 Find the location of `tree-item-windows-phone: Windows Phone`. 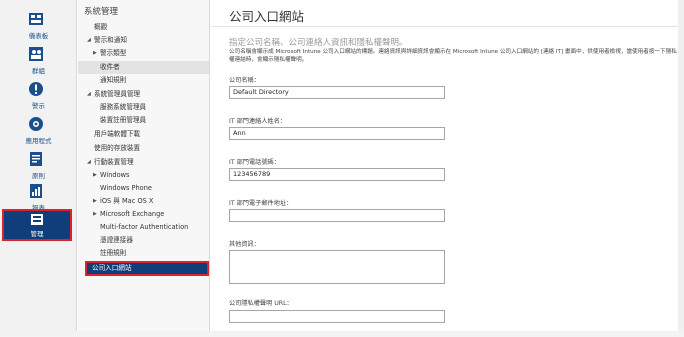

tree-item-windows-phone: Windows Phone is located at coordinates (143, 188).